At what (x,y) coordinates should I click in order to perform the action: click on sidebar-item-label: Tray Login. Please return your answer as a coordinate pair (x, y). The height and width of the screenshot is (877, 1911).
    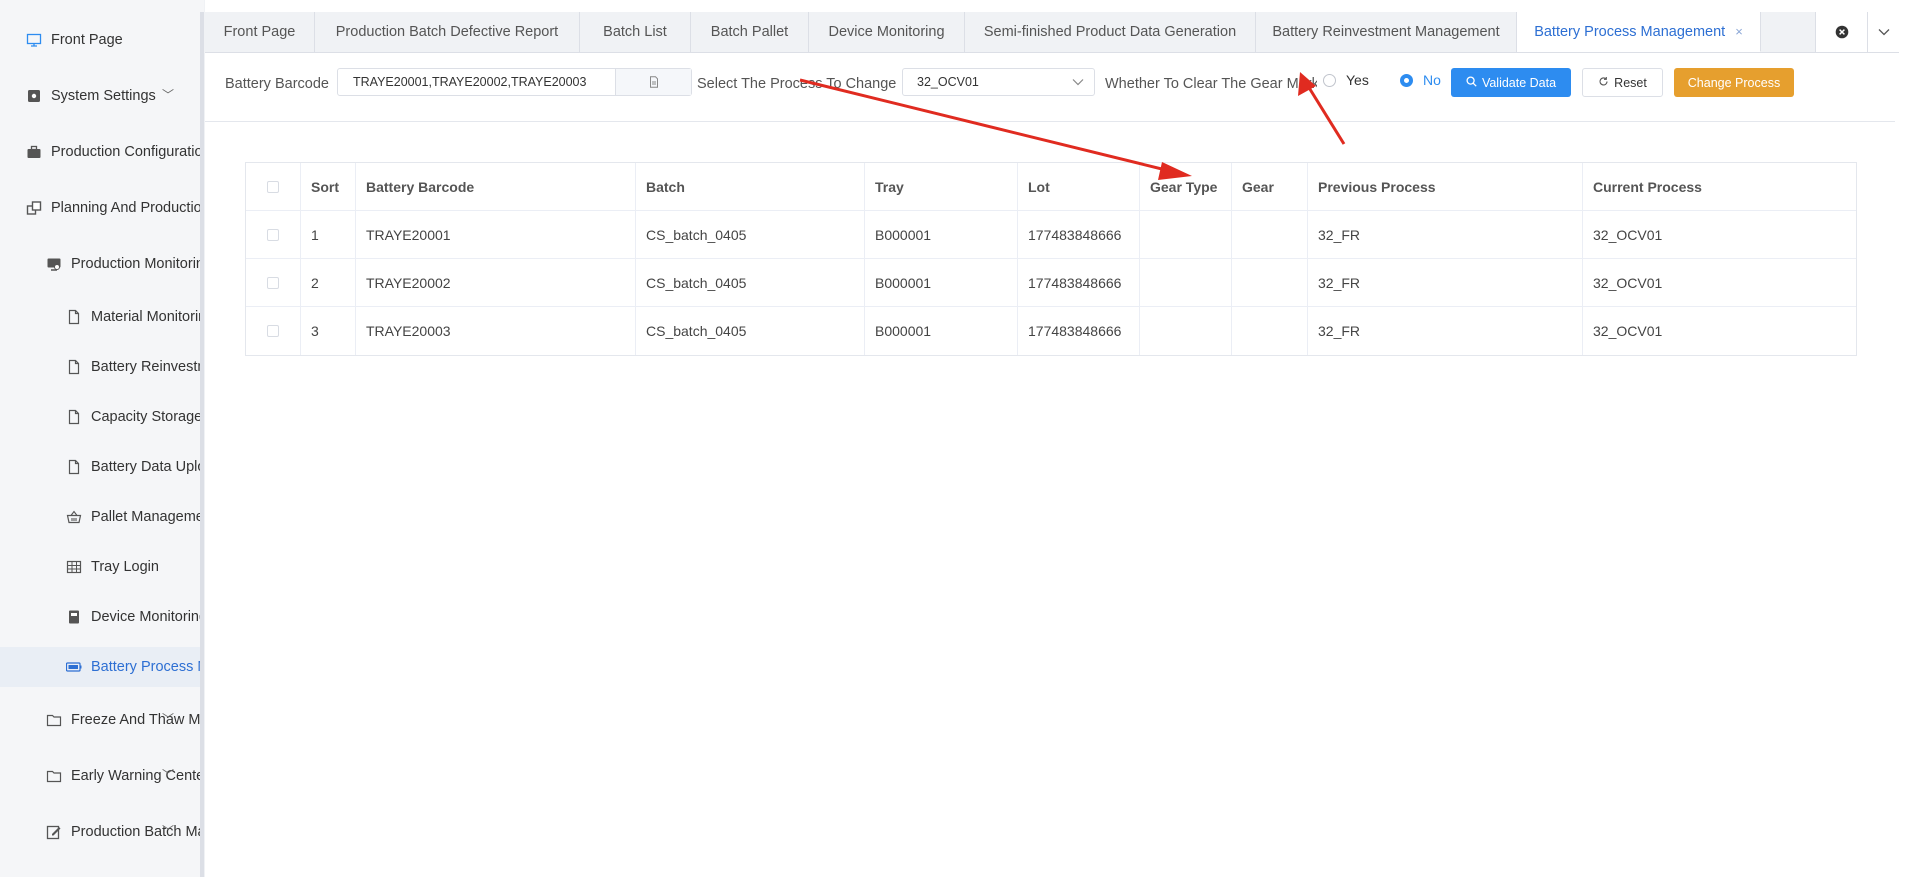
    Looking at the image, I should click on (125, 567).